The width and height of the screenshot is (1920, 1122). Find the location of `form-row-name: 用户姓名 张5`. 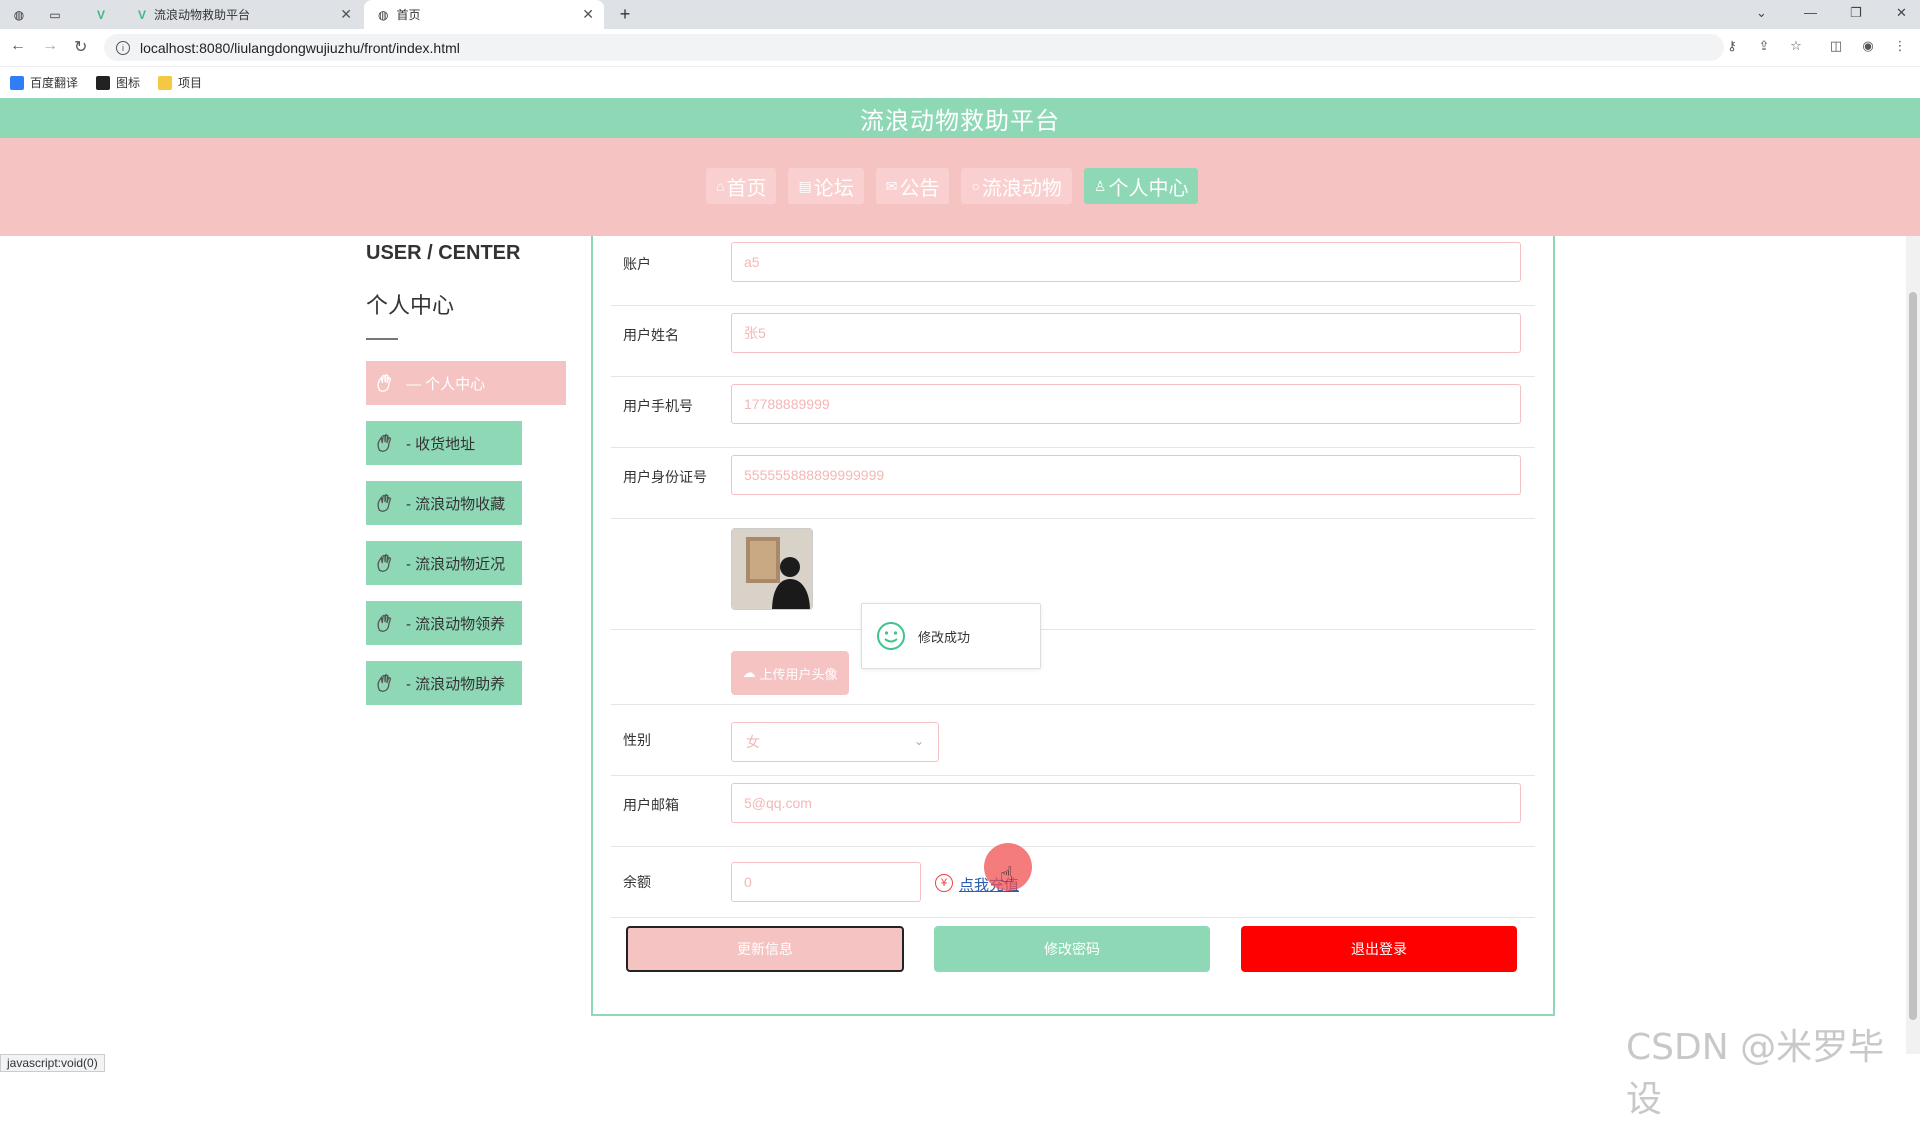

form-row-name: 用户姓名 张5 is located at coordinates (1073, 342).